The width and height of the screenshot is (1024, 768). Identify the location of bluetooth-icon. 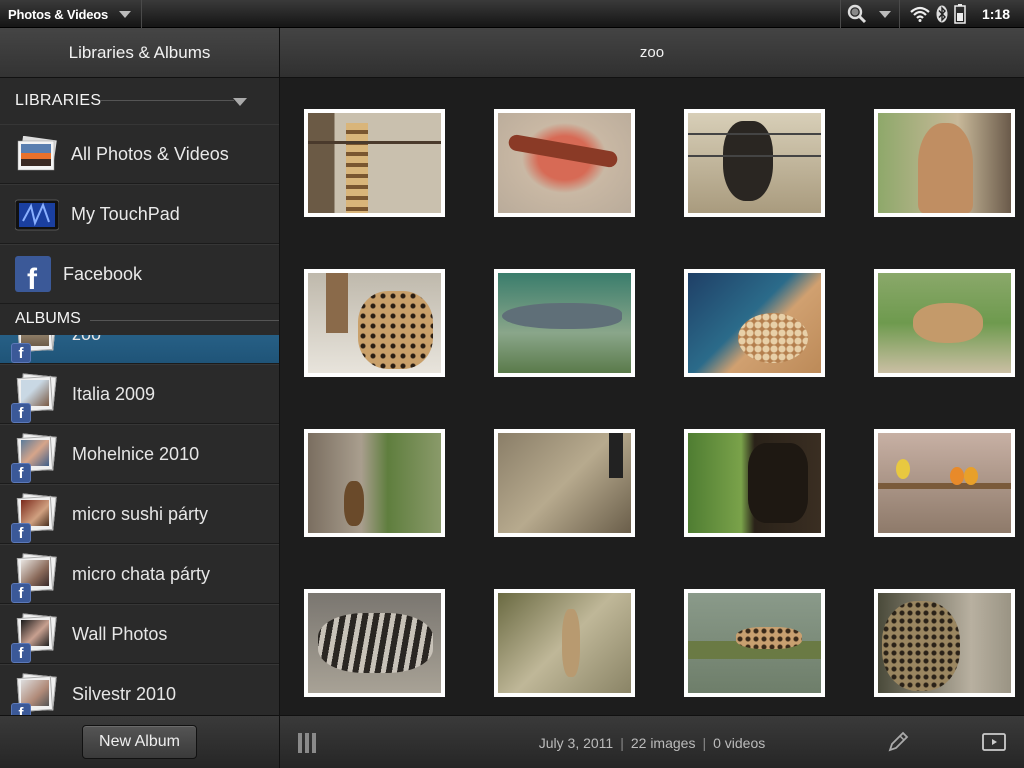
(942, 14).